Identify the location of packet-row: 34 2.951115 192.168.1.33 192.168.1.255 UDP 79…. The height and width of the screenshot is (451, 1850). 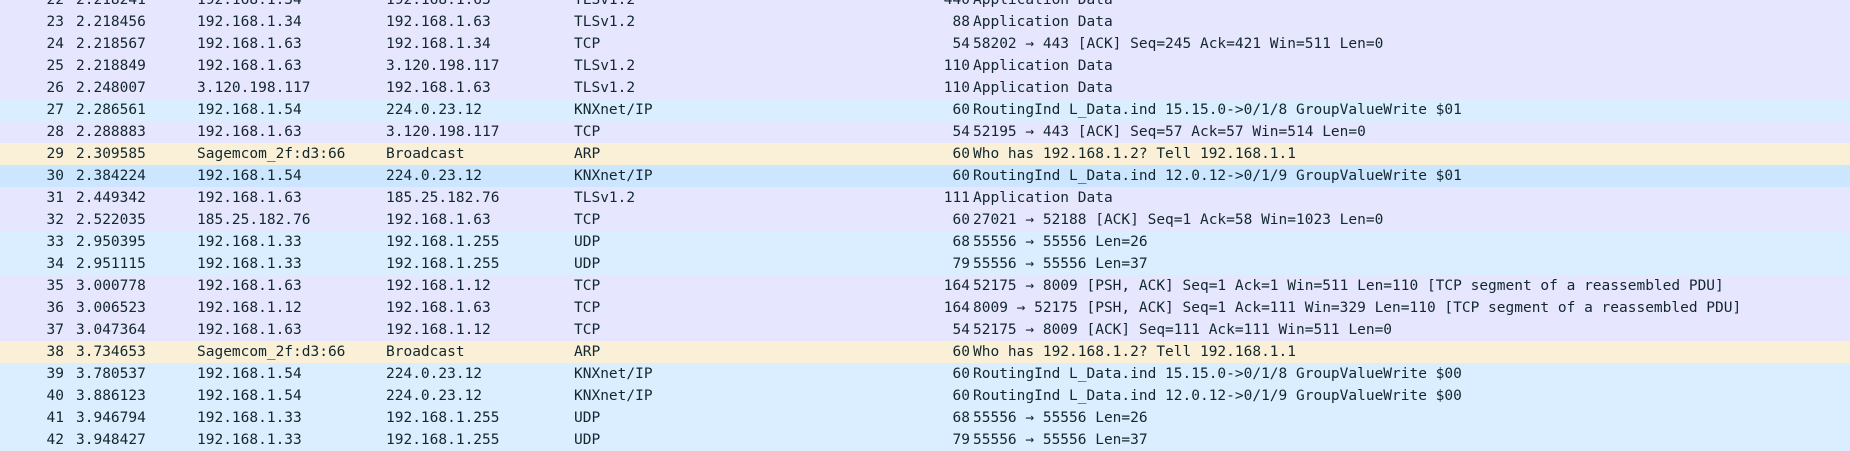
(925, 264).